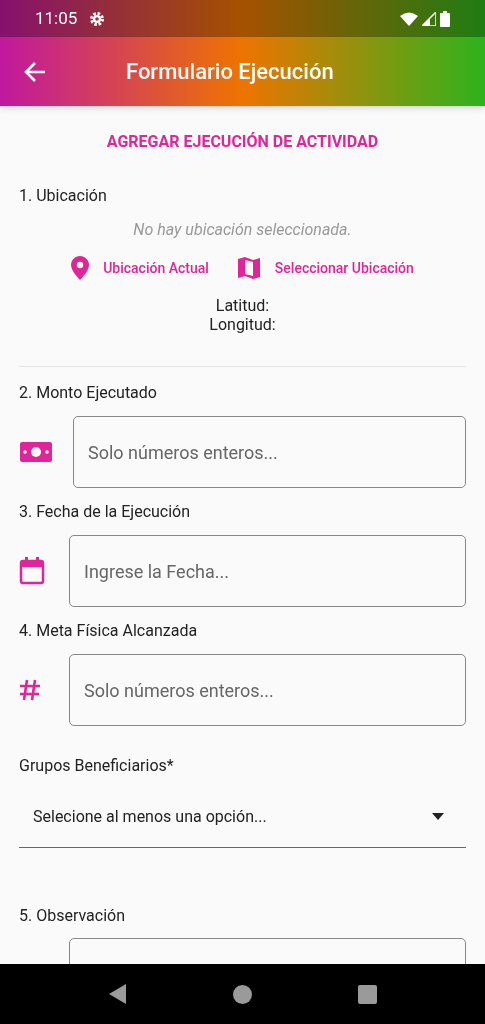 The image size is (485, 1024). What do you see at coordinates (409, 18) in the screenshot?
I see `wifi-icon` at bounding box center [409, 18].